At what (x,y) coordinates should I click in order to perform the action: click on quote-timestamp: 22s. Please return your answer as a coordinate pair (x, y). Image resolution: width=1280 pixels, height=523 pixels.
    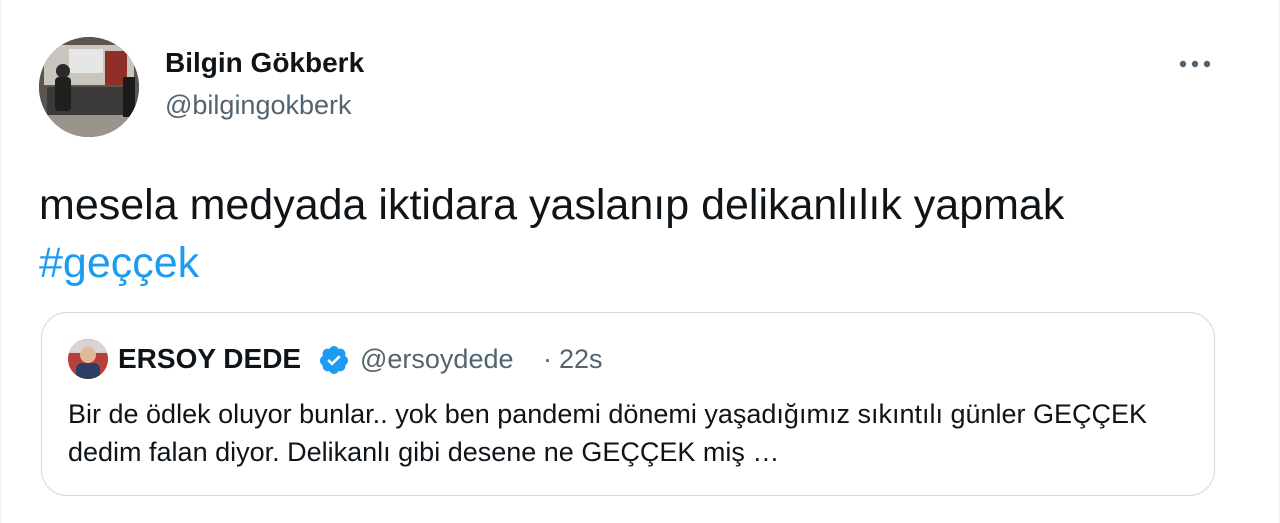
    Looking at the image, I should click on (581, 359).